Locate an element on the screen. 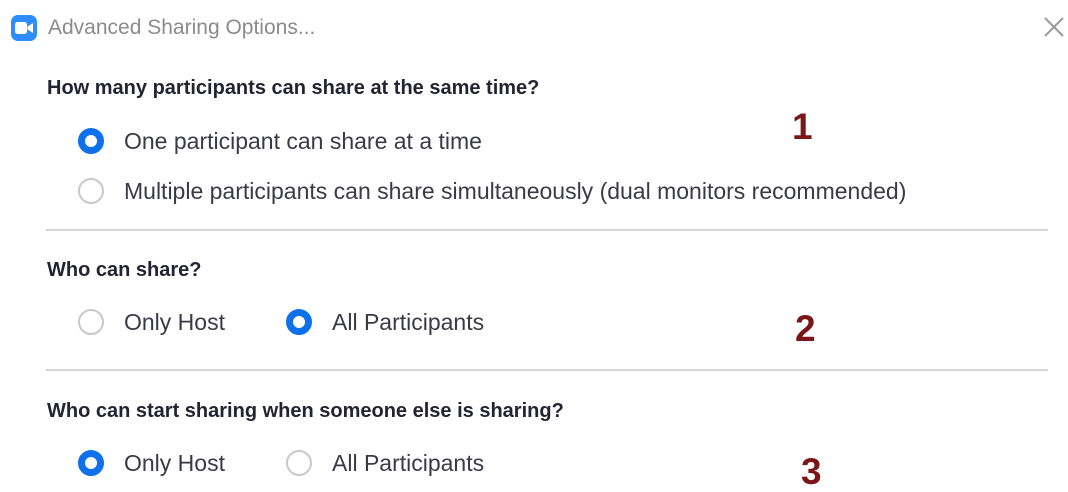 The height and width of the screenshot is (492, 1068). annotation-number: 1 is located at coordinates (802, 126).